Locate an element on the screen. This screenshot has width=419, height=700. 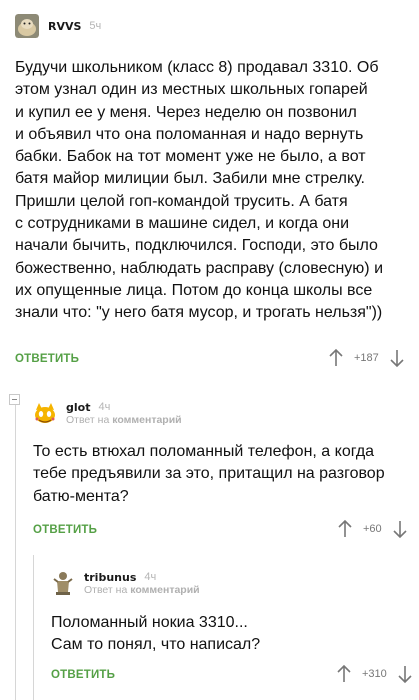
comment-time: 5ч is located at coordinates (95, 26).